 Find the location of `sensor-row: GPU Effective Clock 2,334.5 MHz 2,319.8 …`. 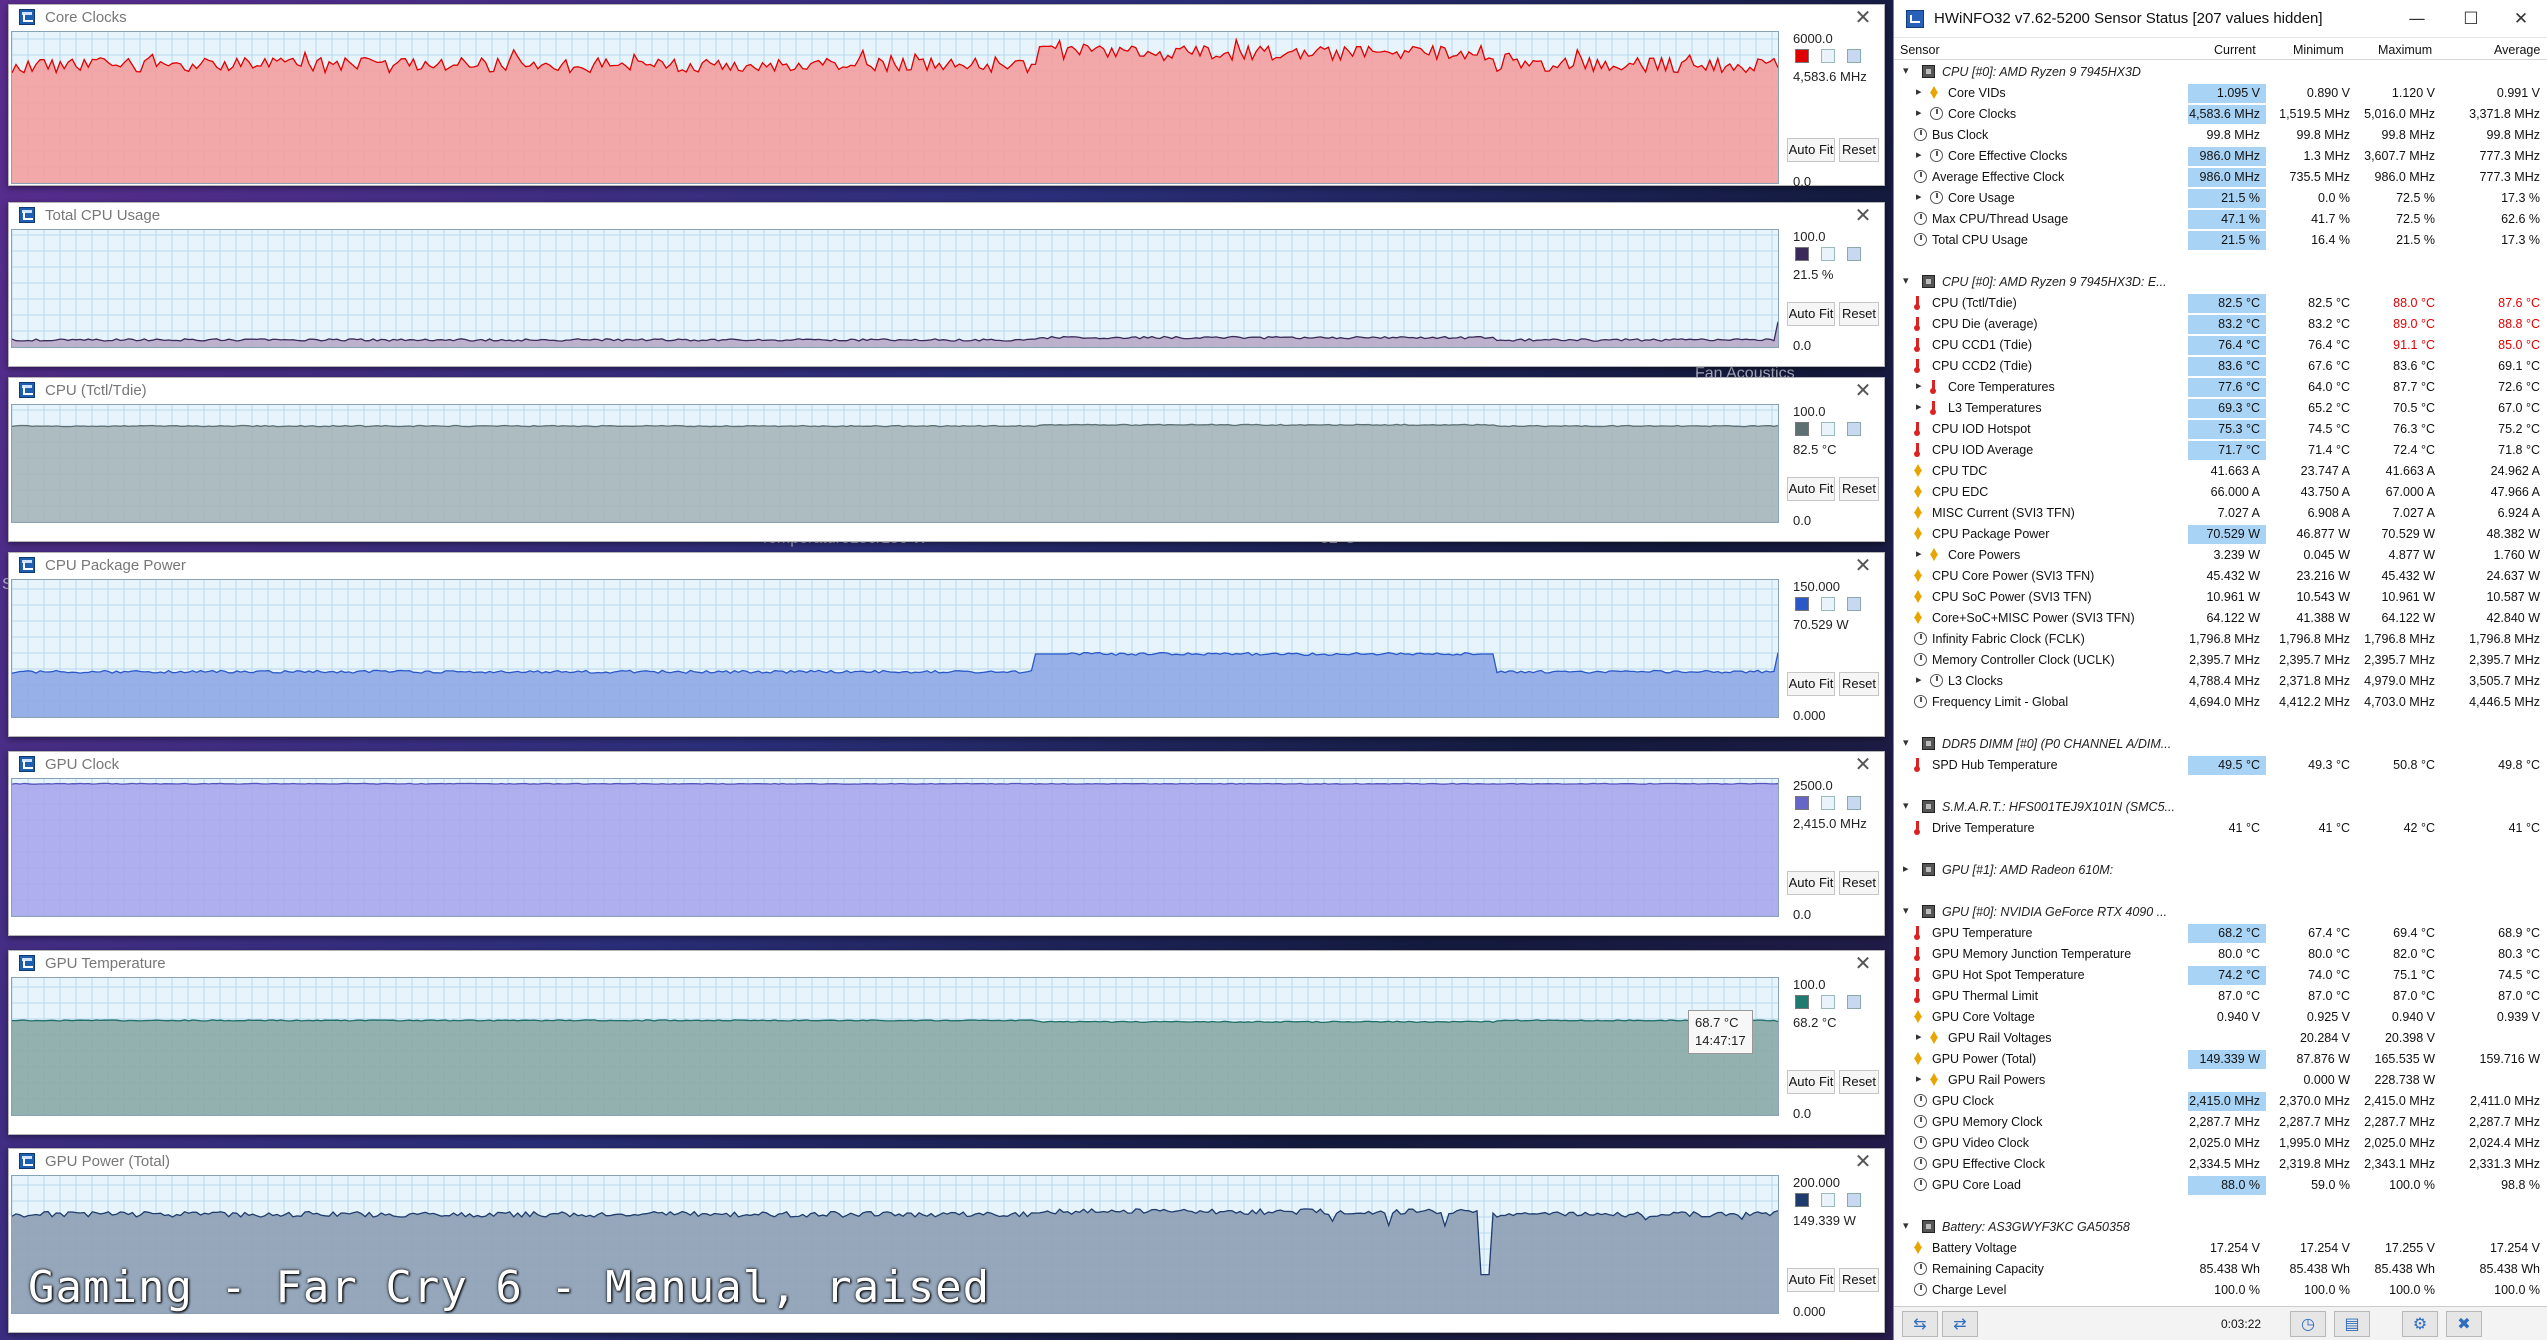

sensor-row: GPU Effective Clock 2,334.5 MHz 2,319.8 … is located at coordinates (2220, 1164).